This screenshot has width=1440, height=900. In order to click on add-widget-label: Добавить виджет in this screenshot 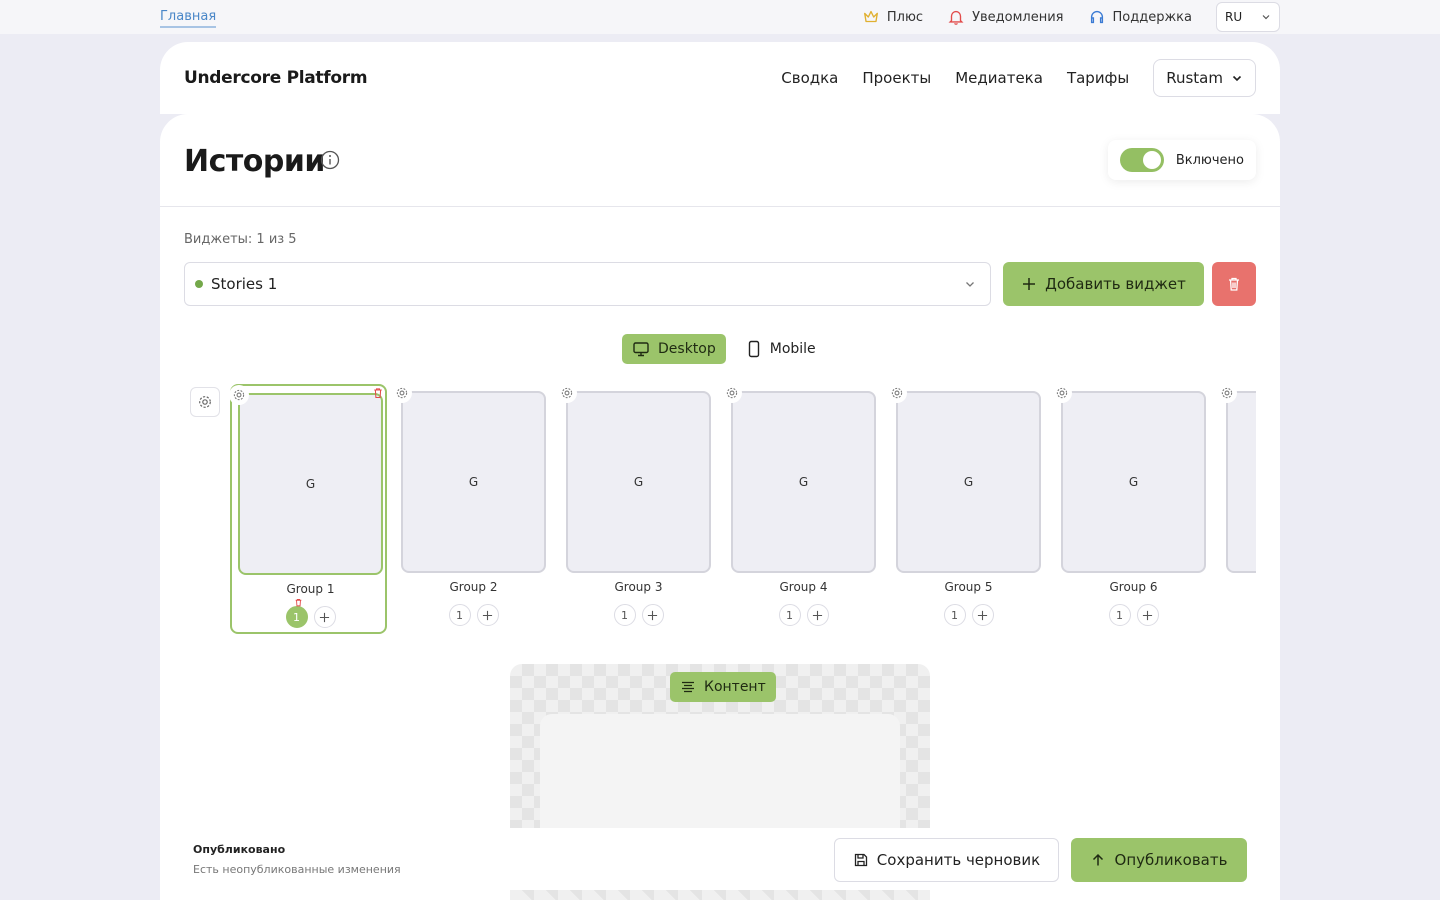, I will do `click(1115, 284)`.